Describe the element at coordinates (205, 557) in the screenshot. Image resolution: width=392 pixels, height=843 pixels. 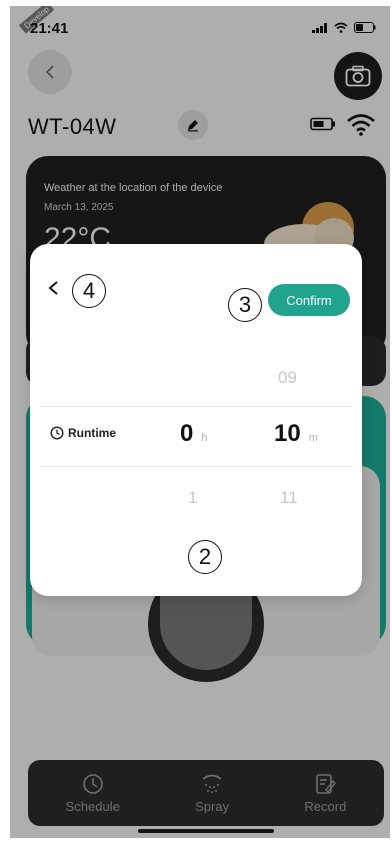
I see `annotation-badge-2: 2` at that location.